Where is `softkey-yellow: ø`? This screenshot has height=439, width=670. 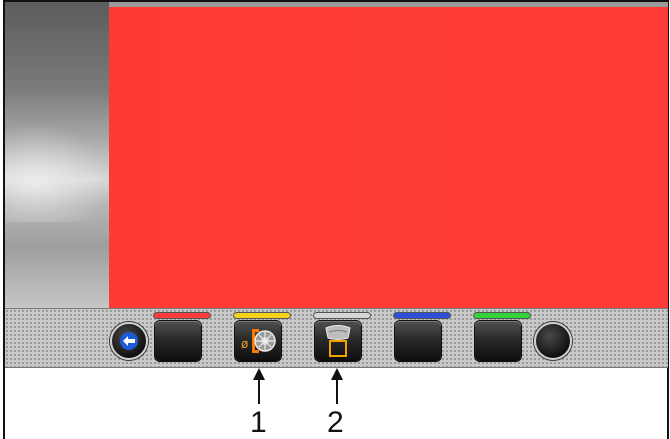
softkey-yellow: ø is located at coordinates (262, 338).